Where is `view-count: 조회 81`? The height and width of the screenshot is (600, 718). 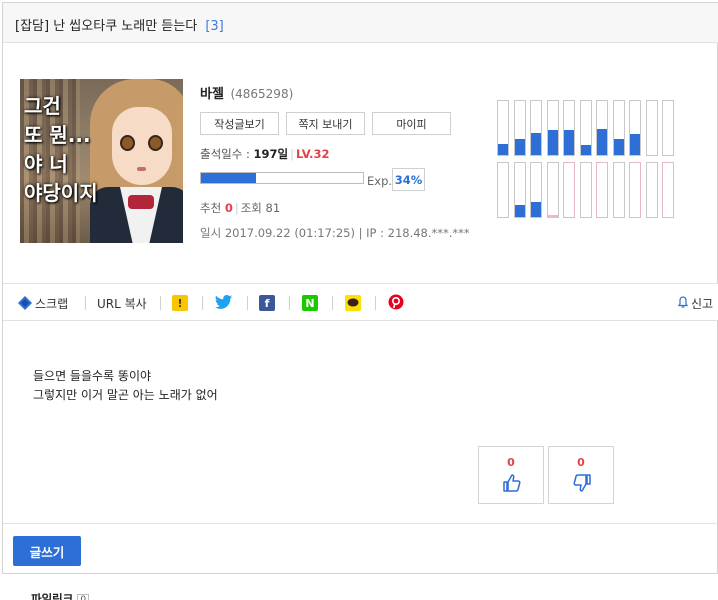 view-count: 조회 81 is located at coordinates (260, 208).